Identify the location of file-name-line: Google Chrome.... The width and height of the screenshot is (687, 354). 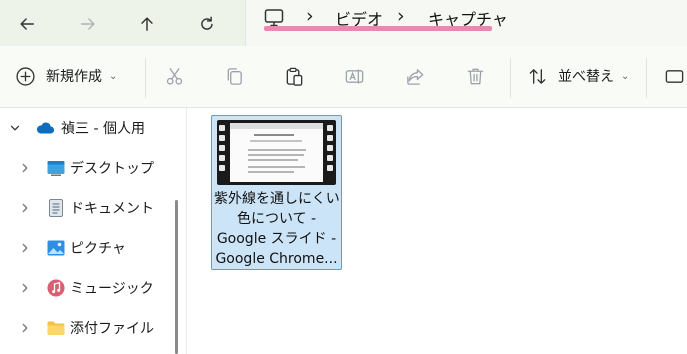
(276, 259).